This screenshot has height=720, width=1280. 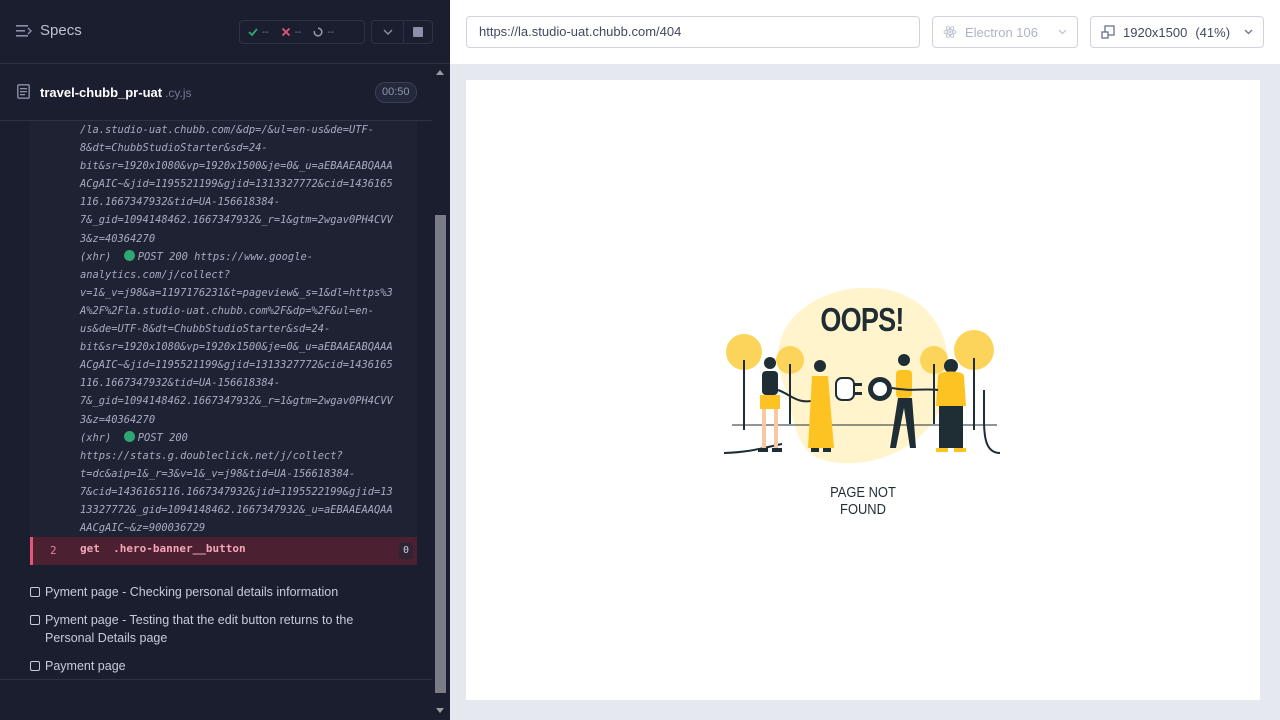 I want to click on zoom-level: (41%), so click(x=1213, y=32).